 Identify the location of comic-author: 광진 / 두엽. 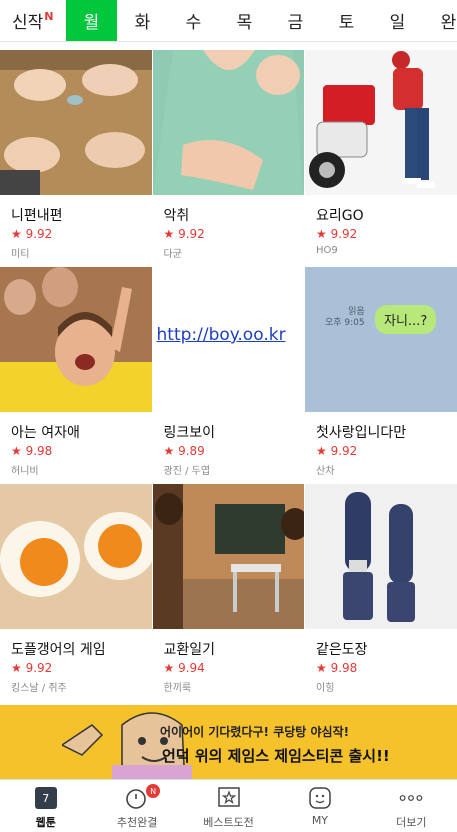
(187, 471).